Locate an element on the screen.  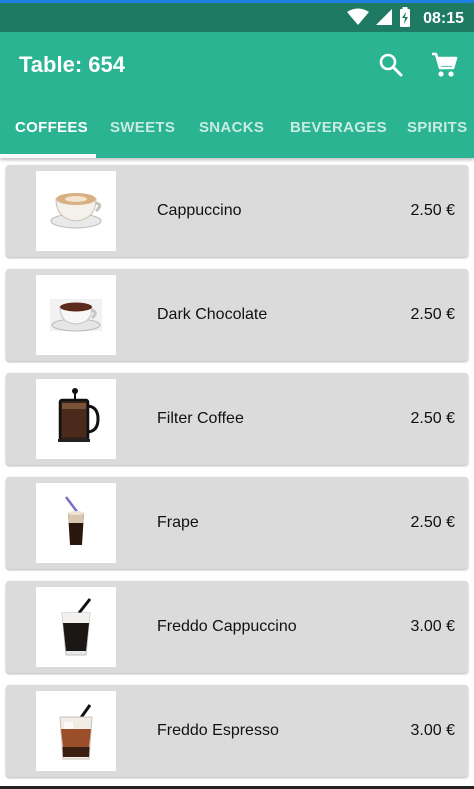
tab-coffees: COFFEES is located at coordinates (51, 129).